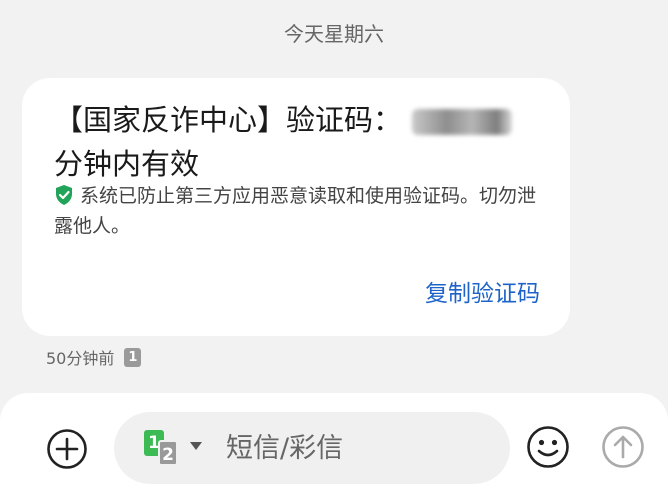  I want to click on message-text: 【国家反诈中心】验证码： 分钟内有效, so click(304, 142).